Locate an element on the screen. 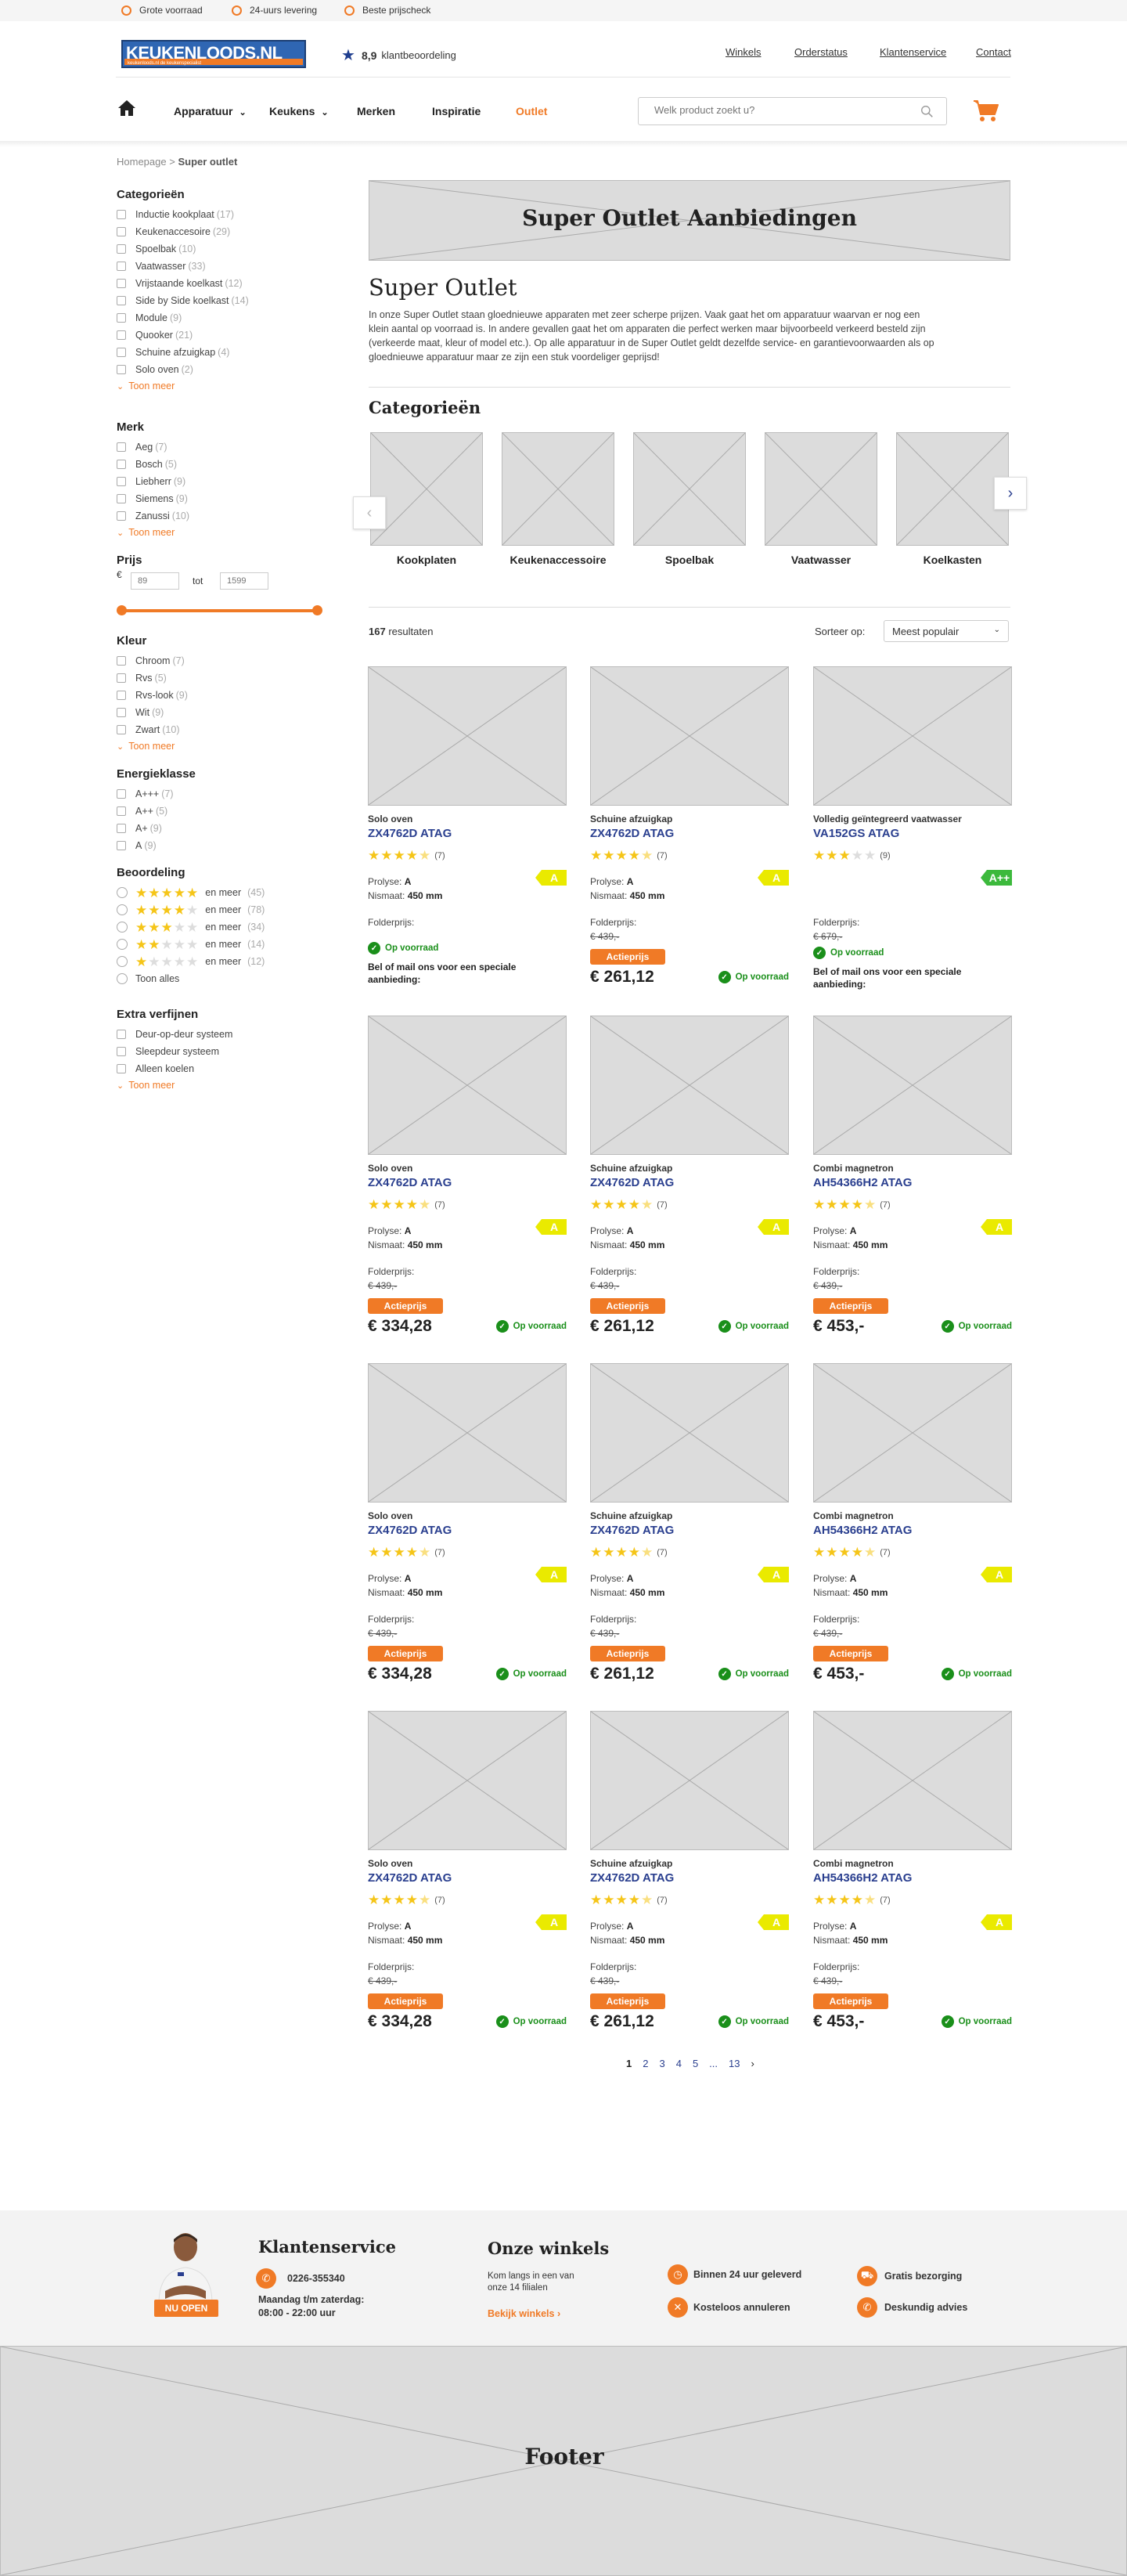 The height and width of the screenshot is (2576, 1127). filter-option: Alleen koelen is located at coordinates (226, 1068).